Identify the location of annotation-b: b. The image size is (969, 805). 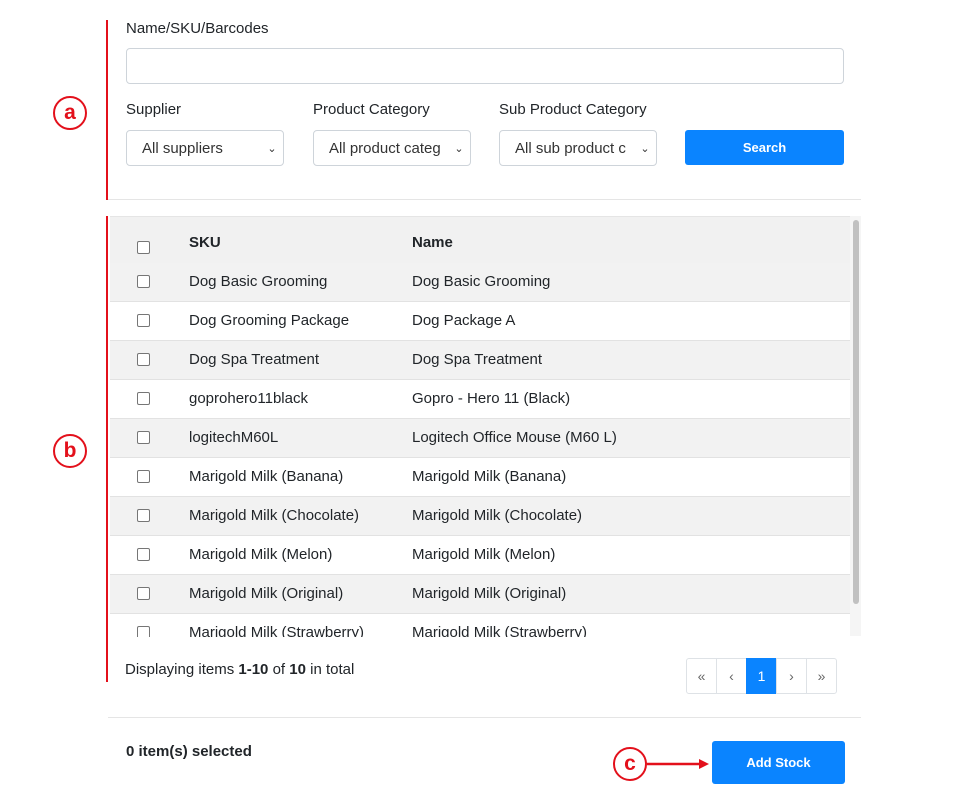
(70, 451).